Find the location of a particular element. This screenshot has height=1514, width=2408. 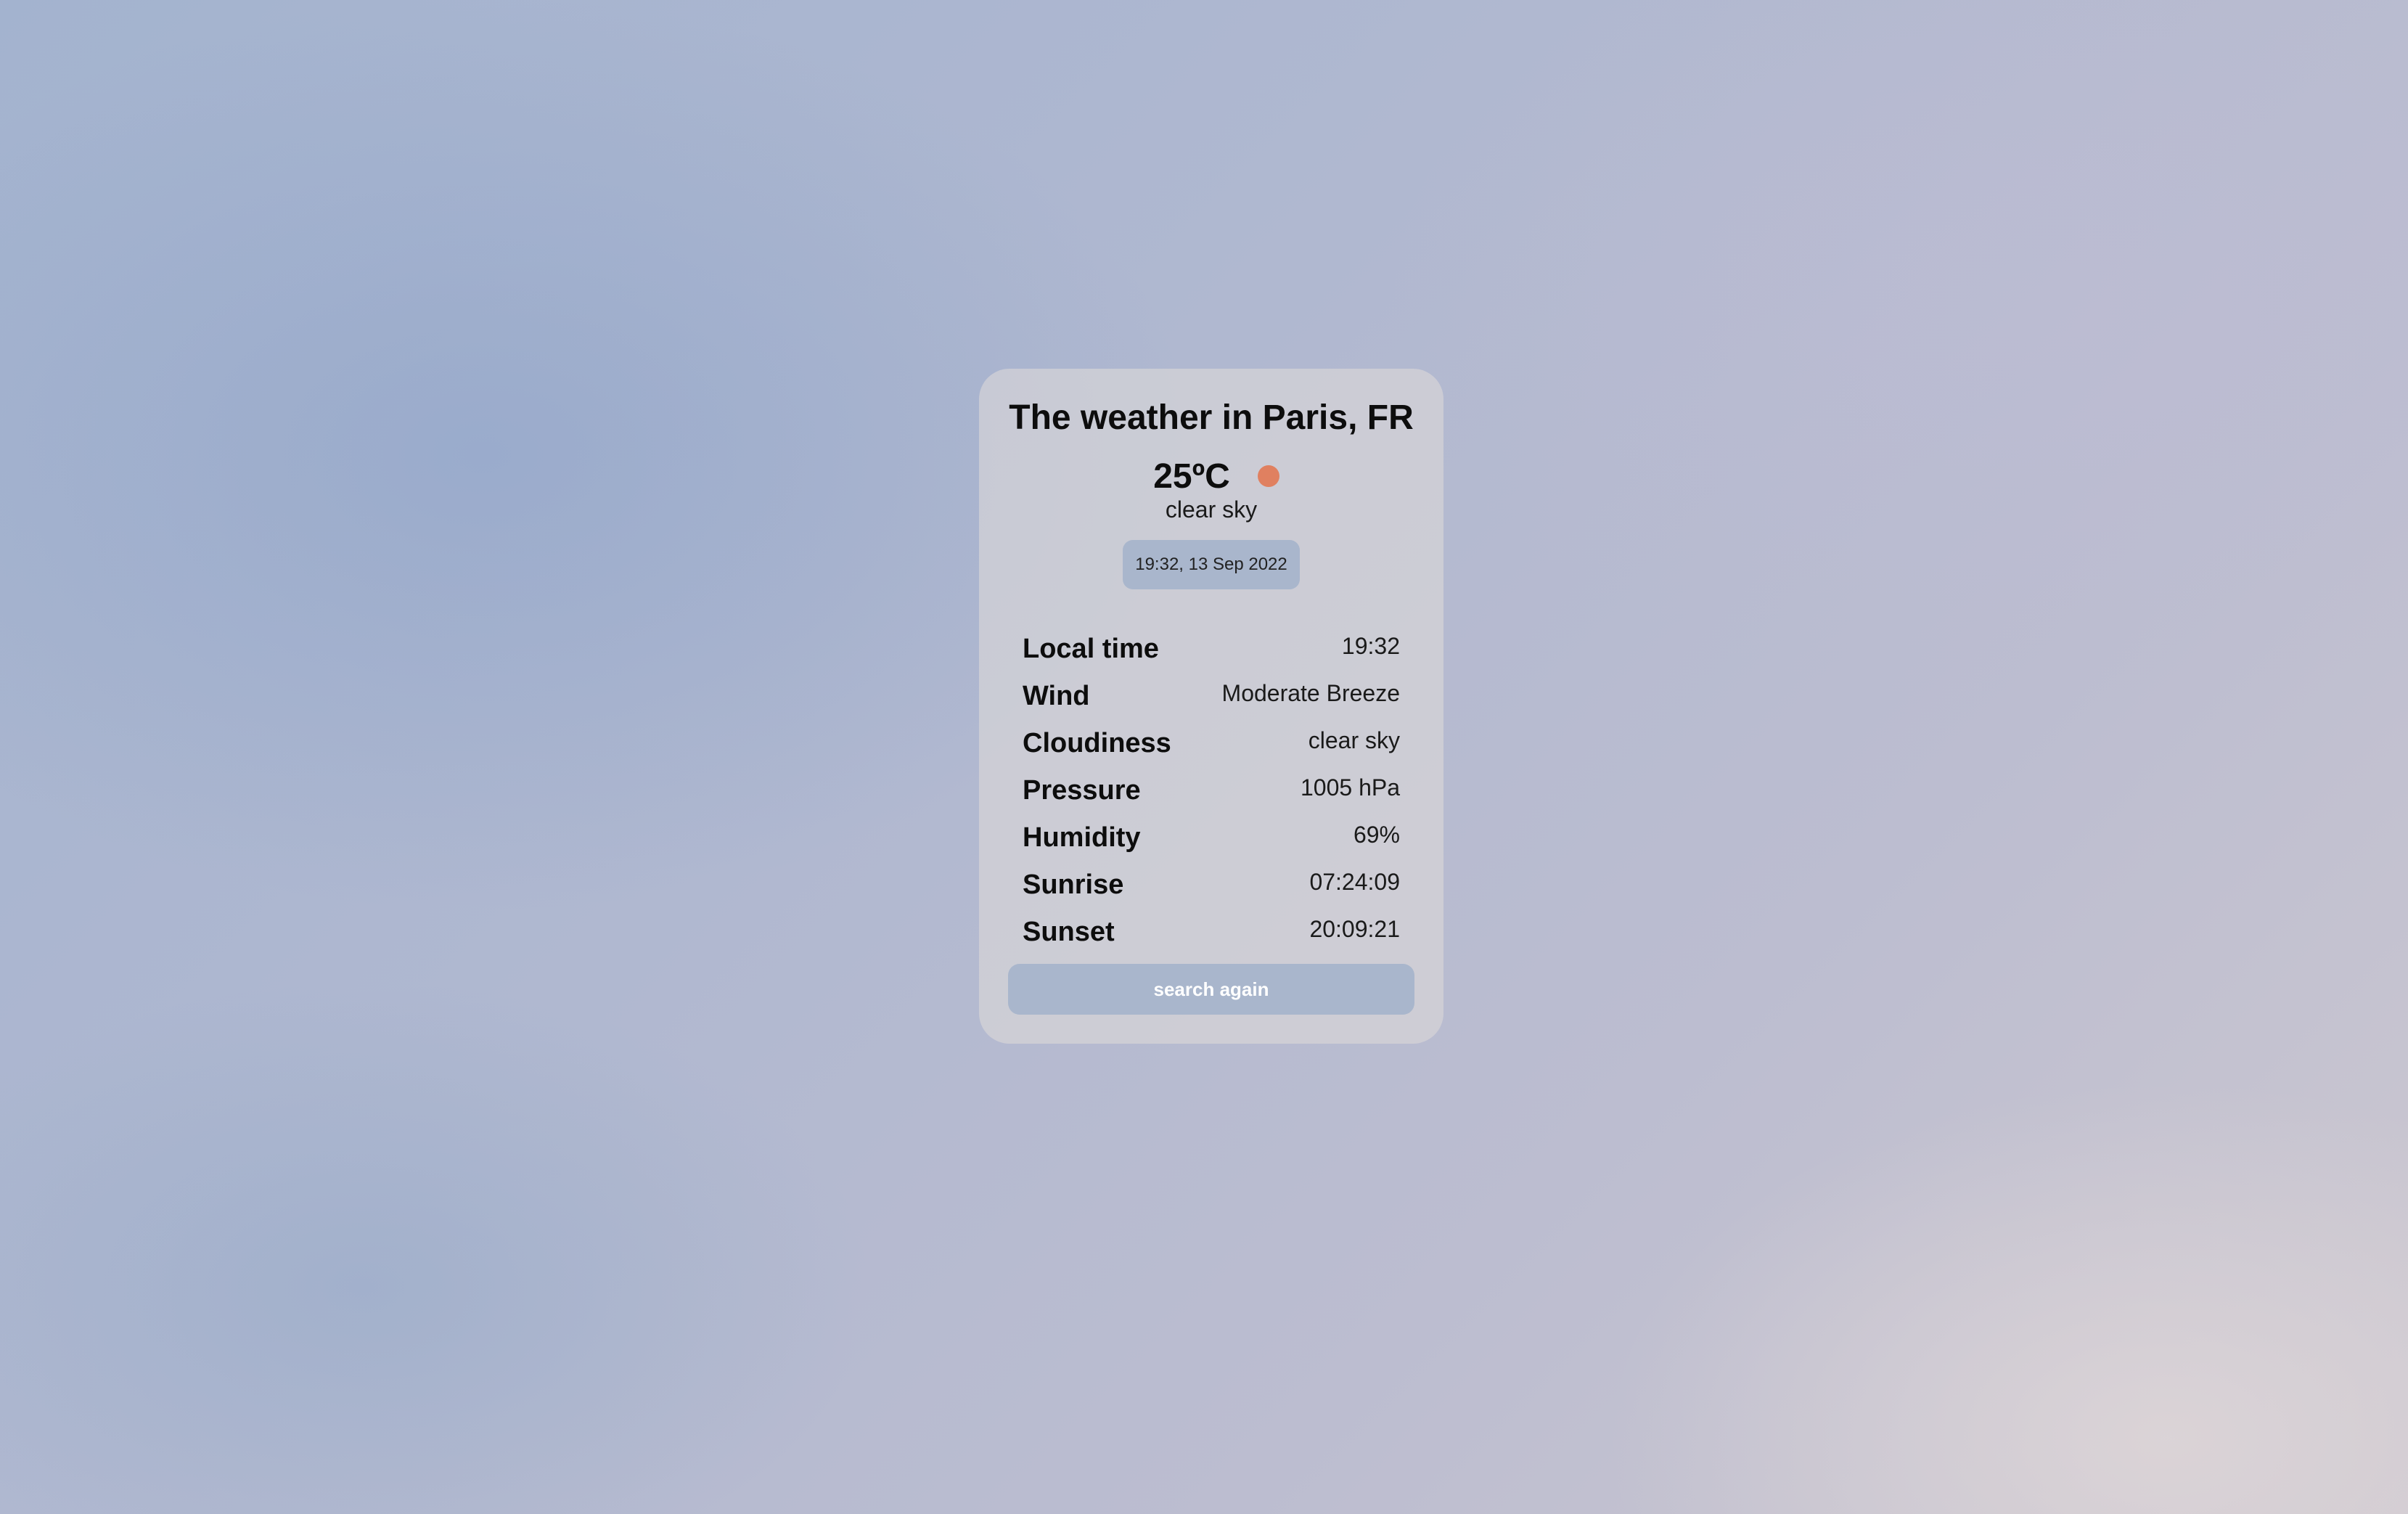

detail-row-cloudiness: Cloudiness clear sky is located at coordinates (1211, 743).